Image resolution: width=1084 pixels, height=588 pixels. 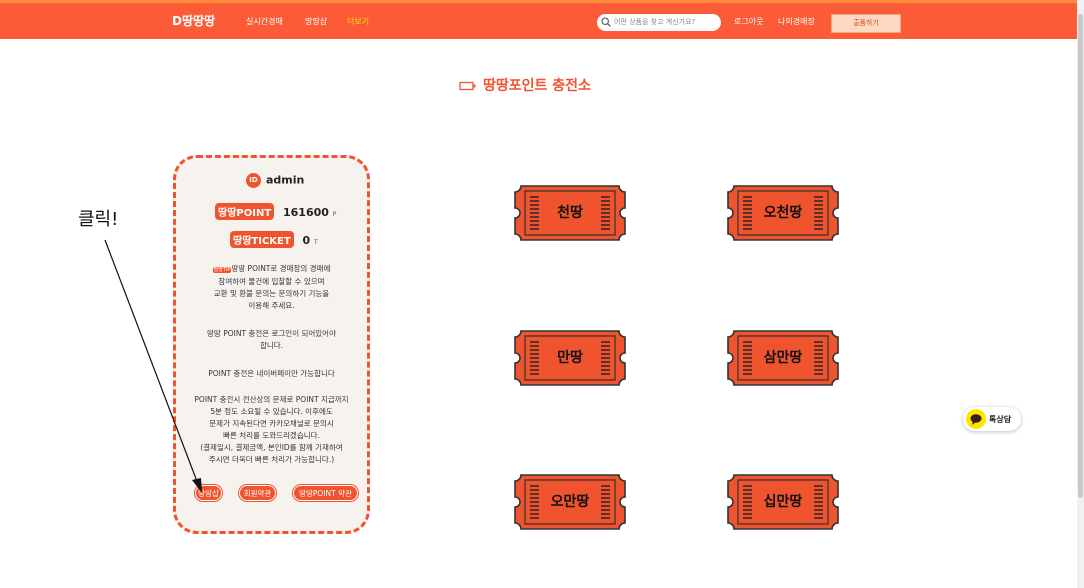 What do you see at coordinates (271, 333) in the screenshot?
I see `desc-line: 땅땅 POINT 충전은 로그인이 되어있어야` at bounding box center [271, 333].